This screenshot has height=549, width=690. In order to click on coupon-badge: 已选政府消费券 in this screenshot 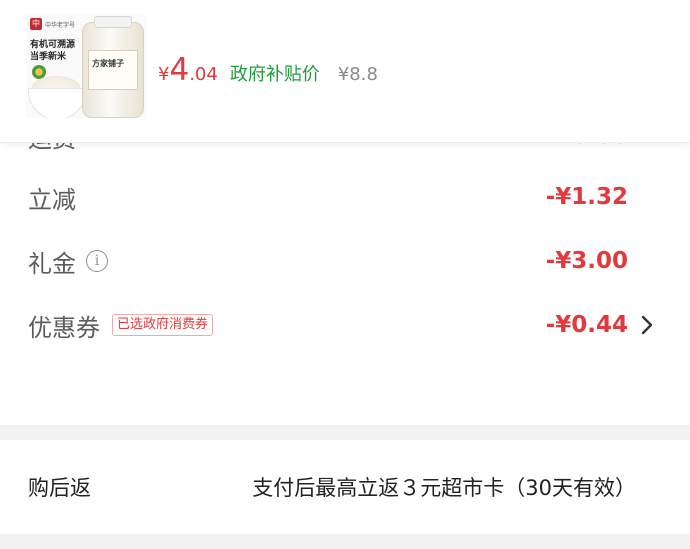, I will do `click(163, 325)`.